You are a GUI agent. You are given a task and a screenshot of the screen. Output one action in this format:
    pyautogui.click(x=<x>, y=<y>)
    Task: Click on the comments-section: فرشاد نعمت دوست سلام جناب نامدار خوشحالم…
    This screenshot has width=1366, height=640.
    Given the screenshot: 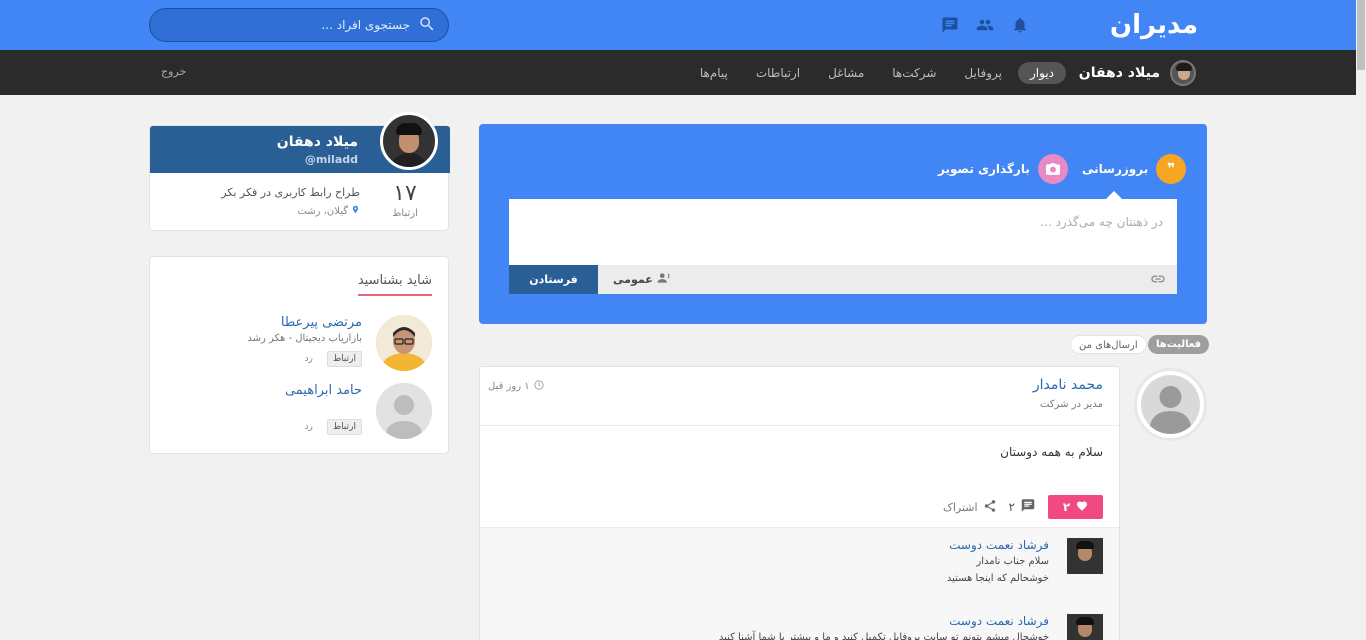 What is the action you would take?
    pyautogui.click(x=799, y=583)
    